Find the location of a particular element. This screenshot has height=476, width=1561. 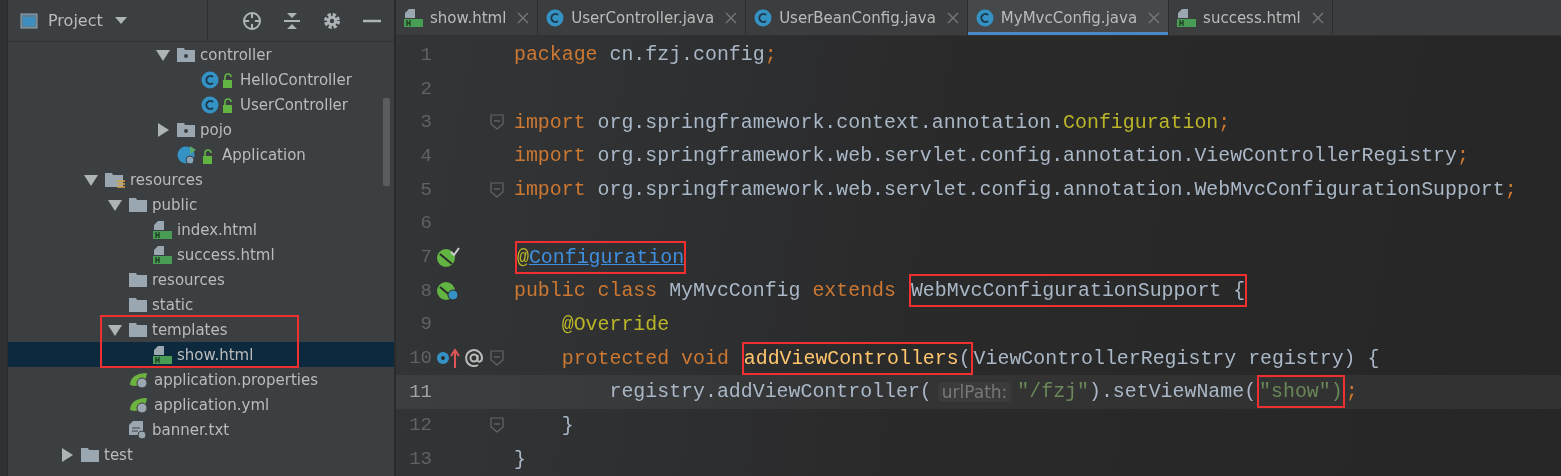

window-icon is located at coordinates (29, 20).